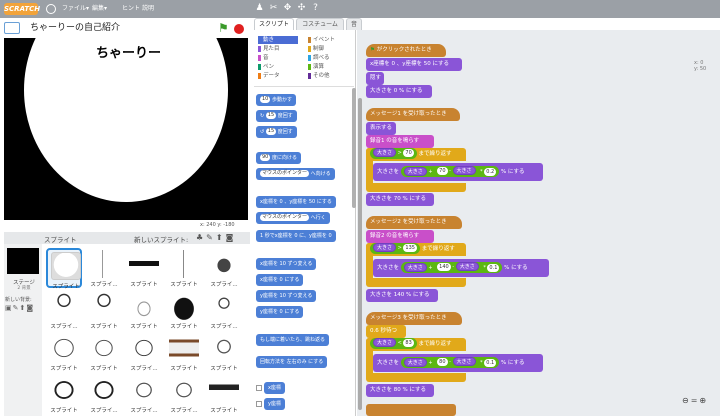  I want to click on category-color-swatch, so click(259, 58).